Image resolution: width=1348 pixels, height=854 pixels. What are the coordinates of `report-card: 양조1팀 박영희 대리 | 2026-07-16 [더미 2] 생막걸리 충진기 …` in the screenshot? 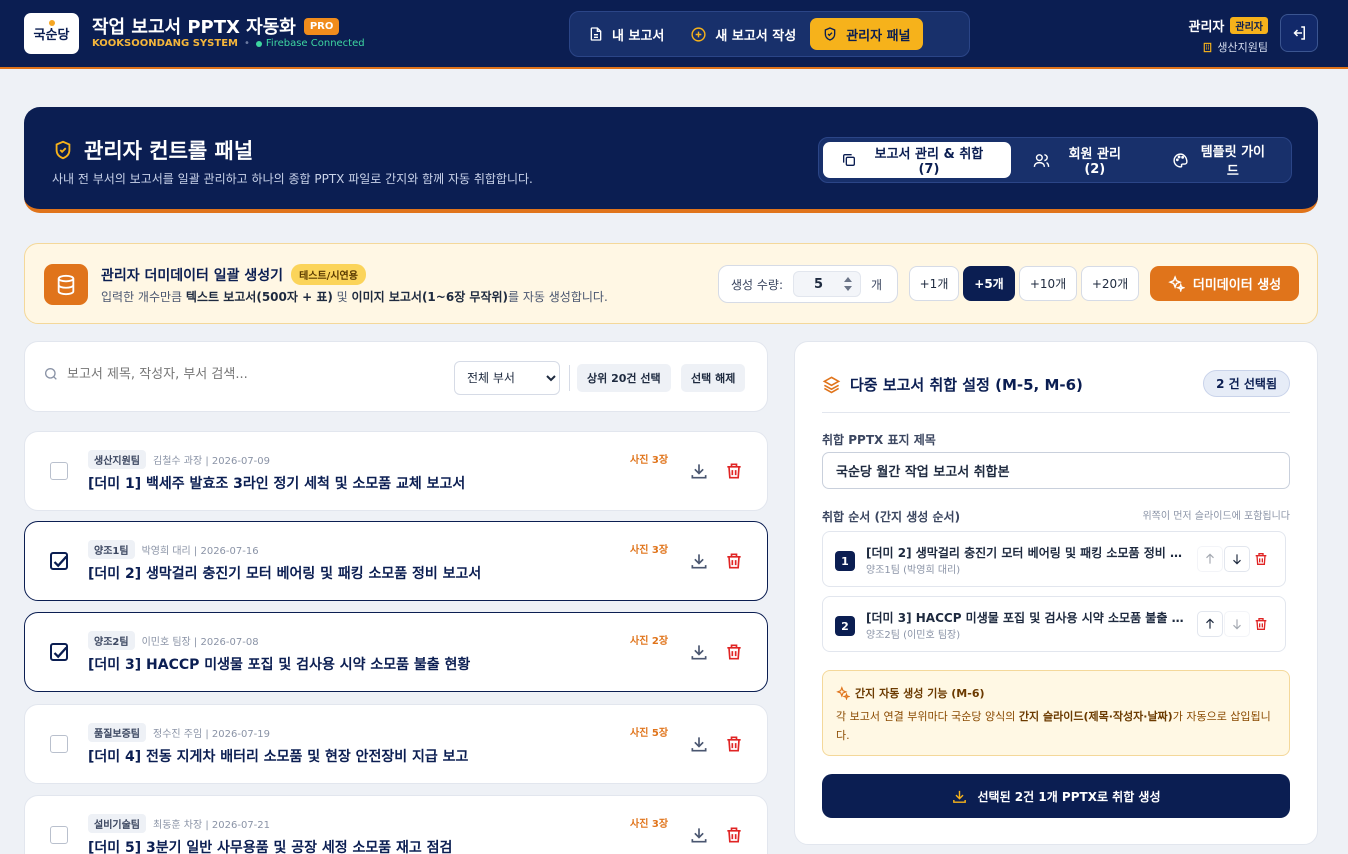 It's located at (396, 561).